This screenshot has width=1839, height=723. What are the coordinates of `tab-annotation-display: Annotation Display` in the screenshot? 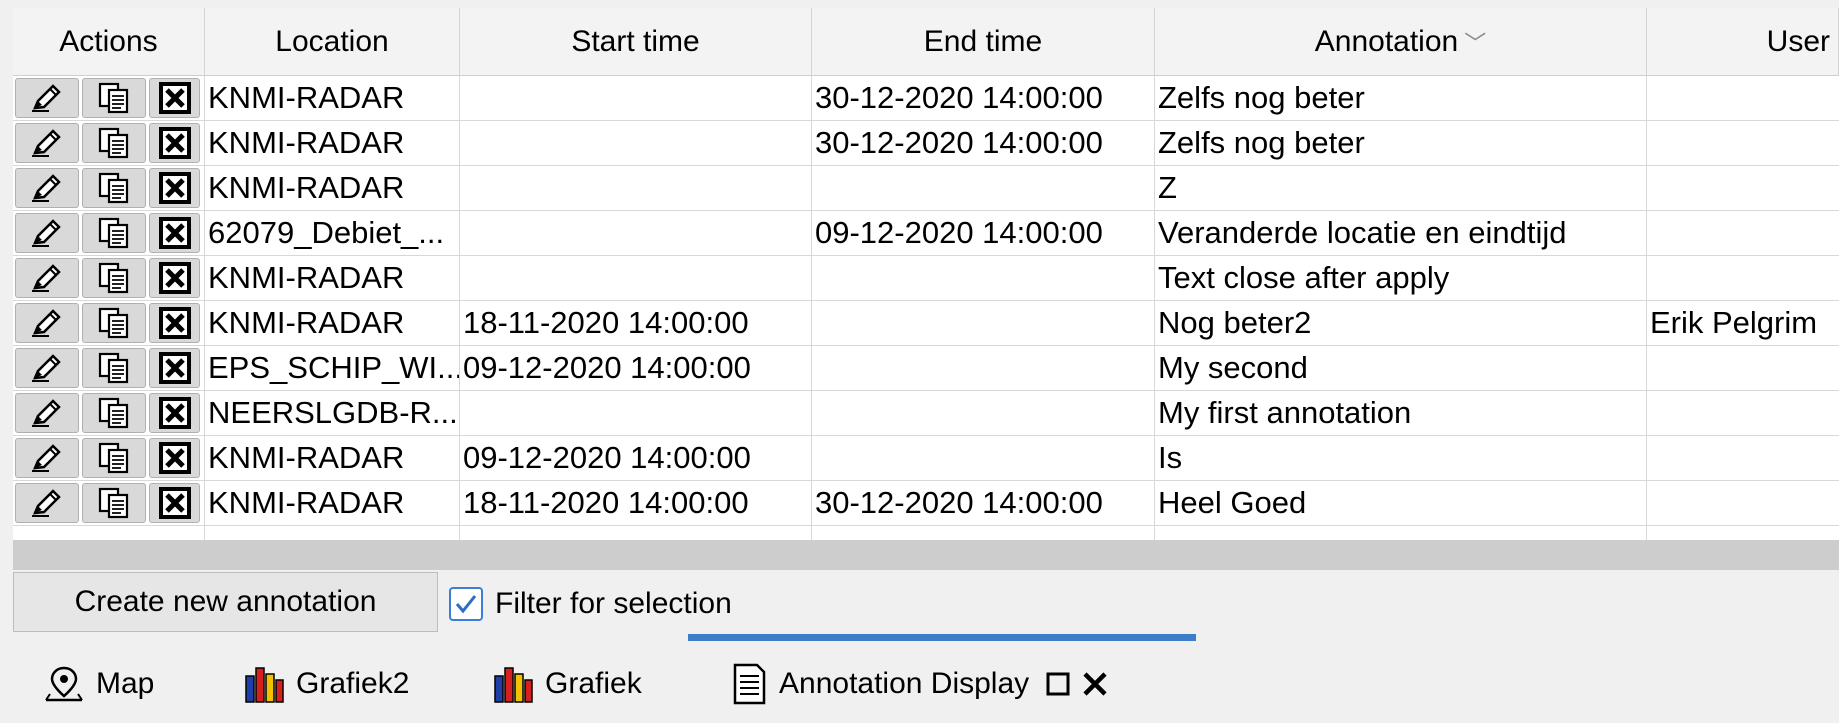 It's located at (919, 684).